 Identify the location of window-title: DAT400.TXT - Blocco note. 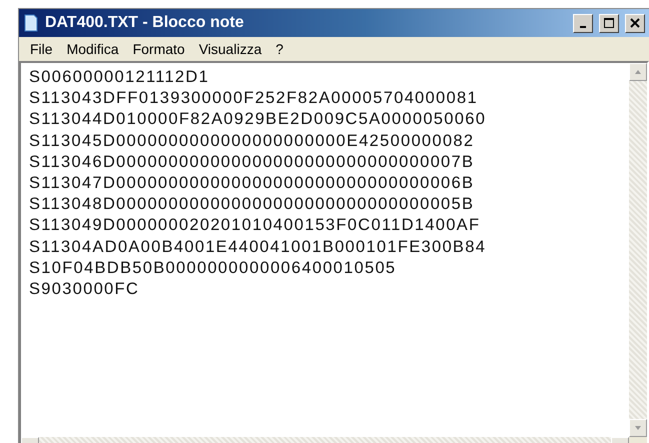
(145, 23).